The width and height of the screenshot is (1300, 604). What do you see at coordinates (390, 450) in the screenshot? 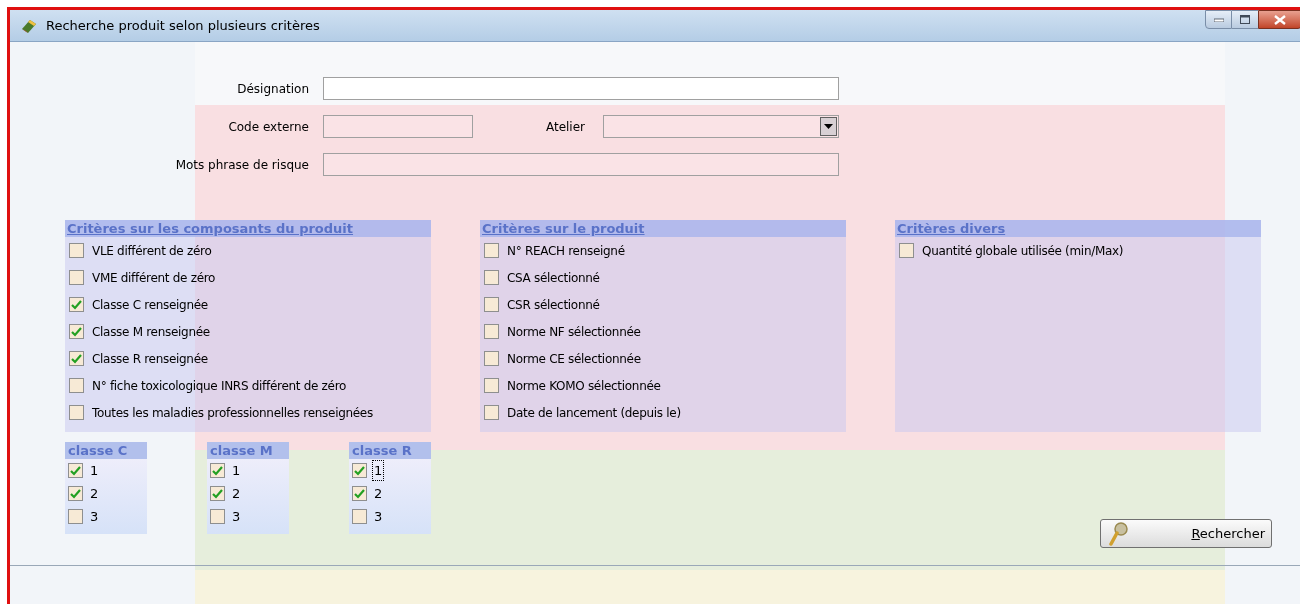
I see `section-header: classe R` at bounding box center [390, 450].